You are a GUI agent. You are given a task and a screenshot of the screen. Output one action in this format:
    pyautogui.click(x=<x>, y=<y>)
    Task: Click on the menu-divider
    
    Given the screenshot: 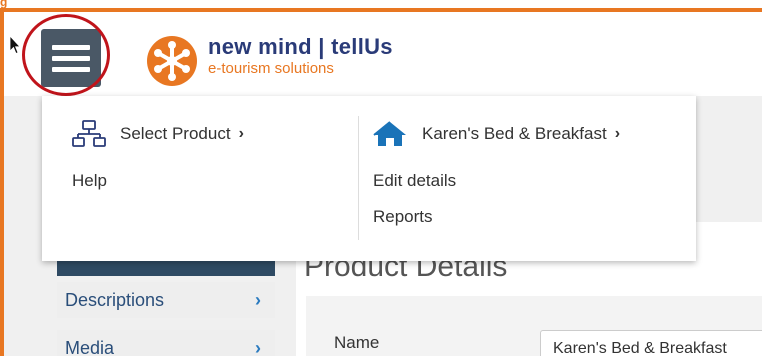 What is the action you would take?
    pyautogui.click(x=358, y=178)
    